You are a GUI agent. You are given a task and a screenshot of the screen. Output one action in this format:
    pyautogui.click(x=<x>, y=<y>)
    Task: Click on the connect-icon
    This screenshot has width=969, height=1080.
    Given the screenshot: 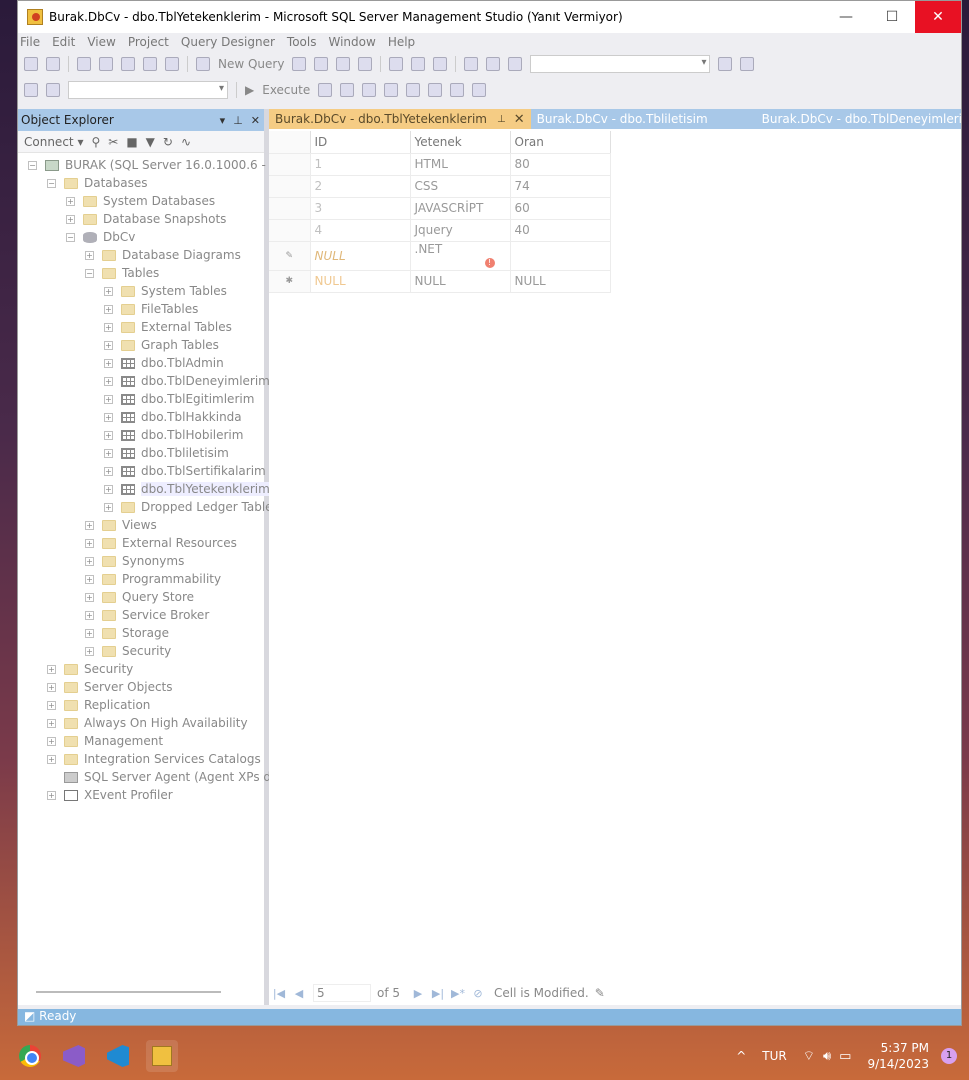 What is the action you would take?
    pyautogui.click(x=31, y=90)
    